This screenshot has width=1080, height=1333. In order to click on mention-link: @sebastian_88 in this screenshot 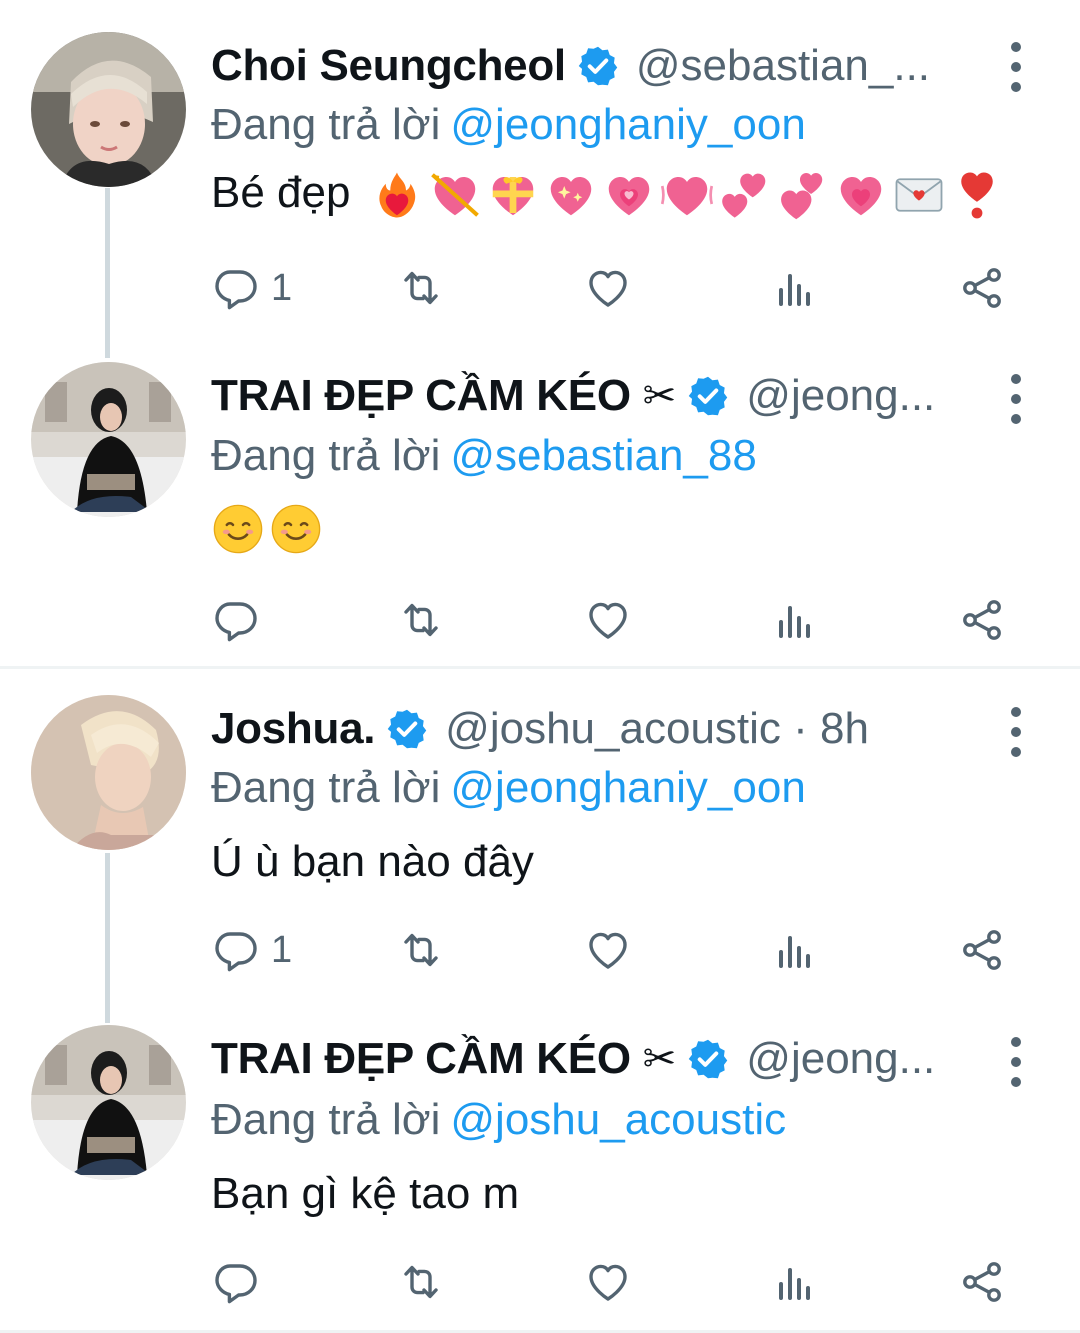, I will do `click(603, 455)`.